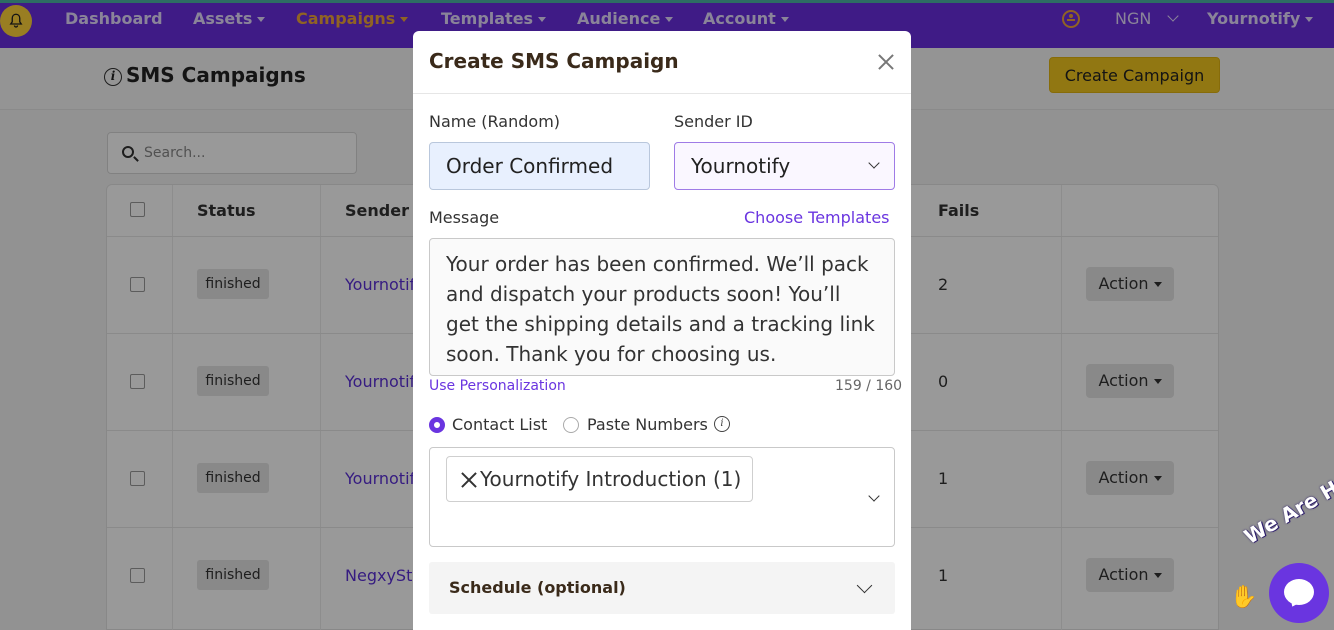  Describe the element at coordinates (495, 121) in the screenshot. I see `name-label: Name (Random)` at that location.